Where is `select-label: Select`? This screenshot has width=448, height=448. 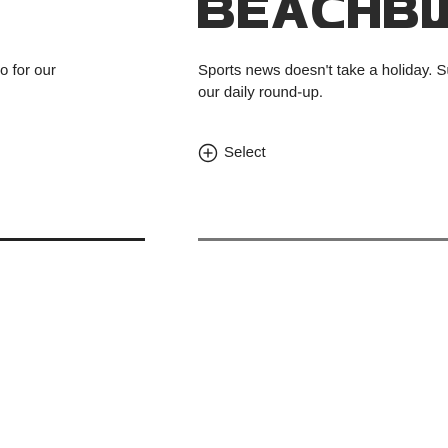 select-label: Select is located at coordinates (245, 152).